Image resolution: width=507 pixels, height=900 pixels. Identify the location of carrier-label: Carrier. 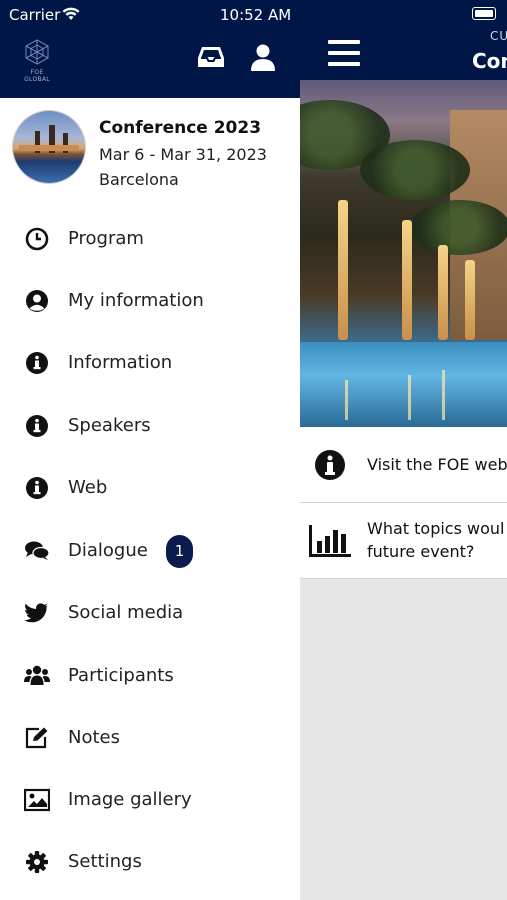
(35, 15).